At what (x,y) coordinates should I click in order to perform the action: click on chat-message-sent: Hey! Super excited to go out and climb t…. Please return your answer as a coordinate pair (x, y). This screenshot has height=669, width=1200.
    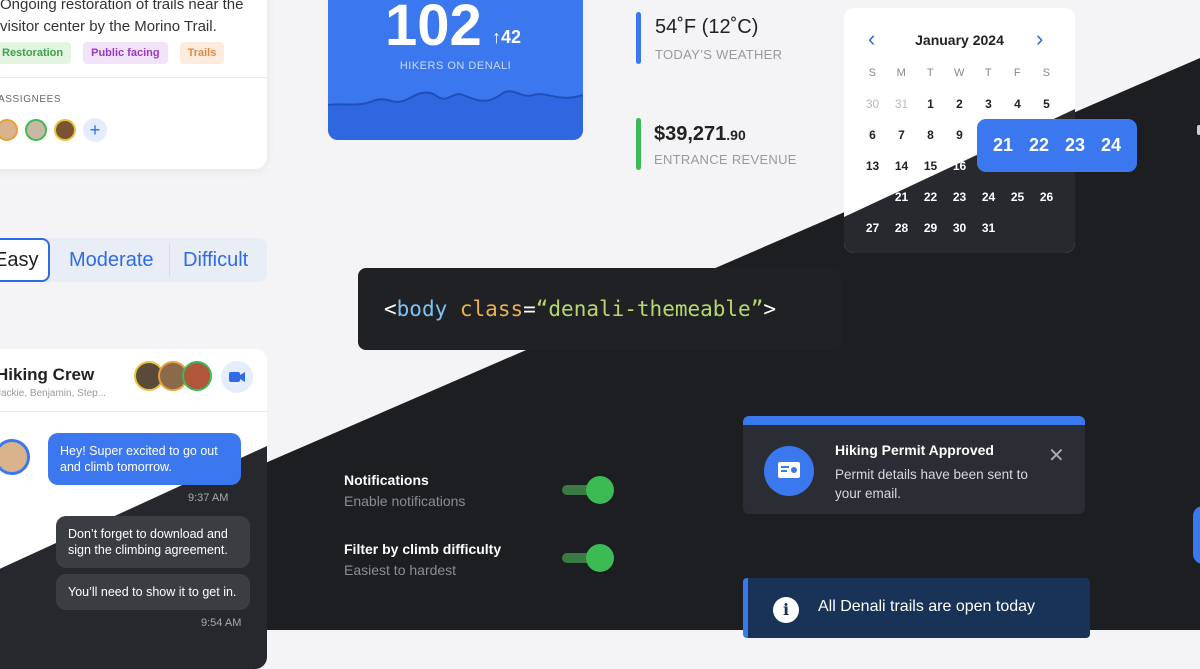
    Looking at the image, I should click on (144, 459).